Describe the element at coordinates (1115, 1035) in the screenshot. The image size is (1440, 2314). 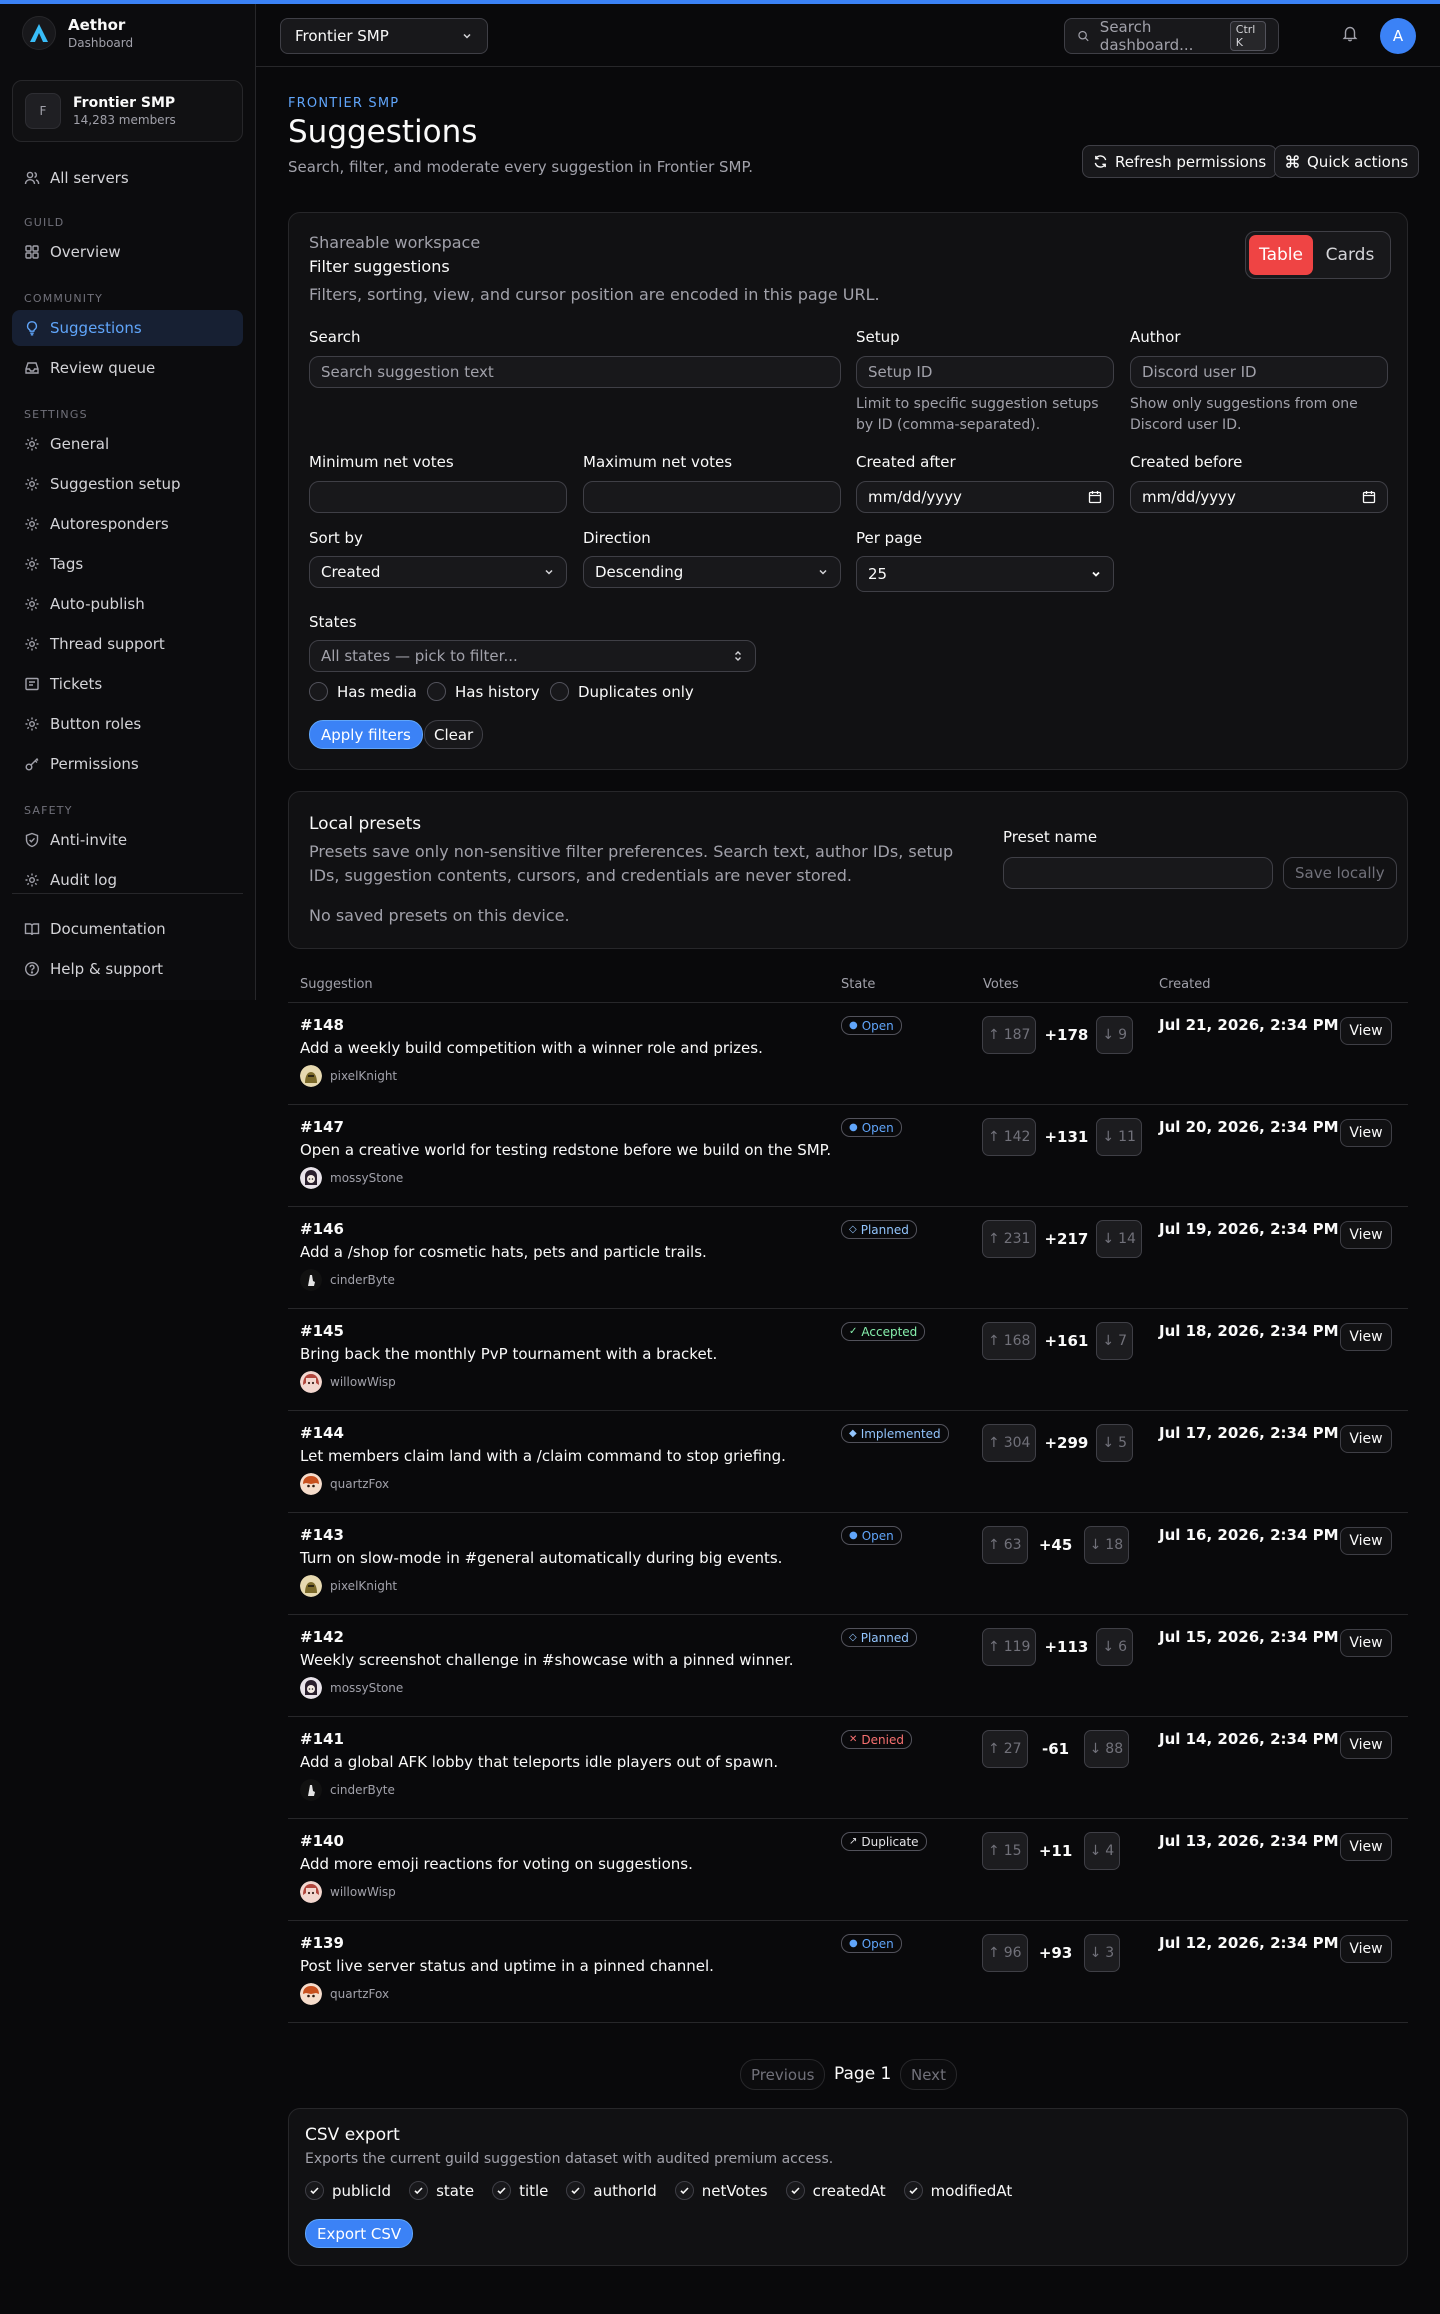
I see `downvote-button: ↓ 9` at that location.